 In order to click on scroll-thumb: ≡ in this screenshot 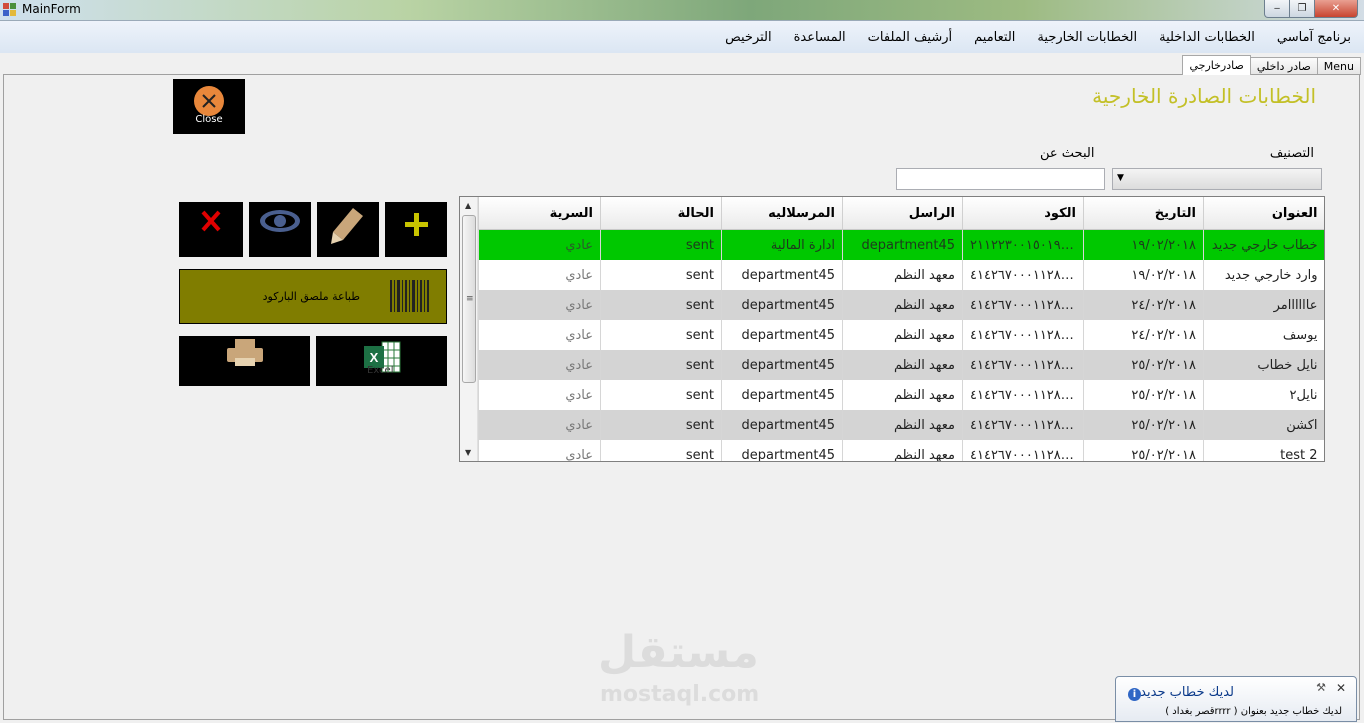, I will do `click(469, 299)`.